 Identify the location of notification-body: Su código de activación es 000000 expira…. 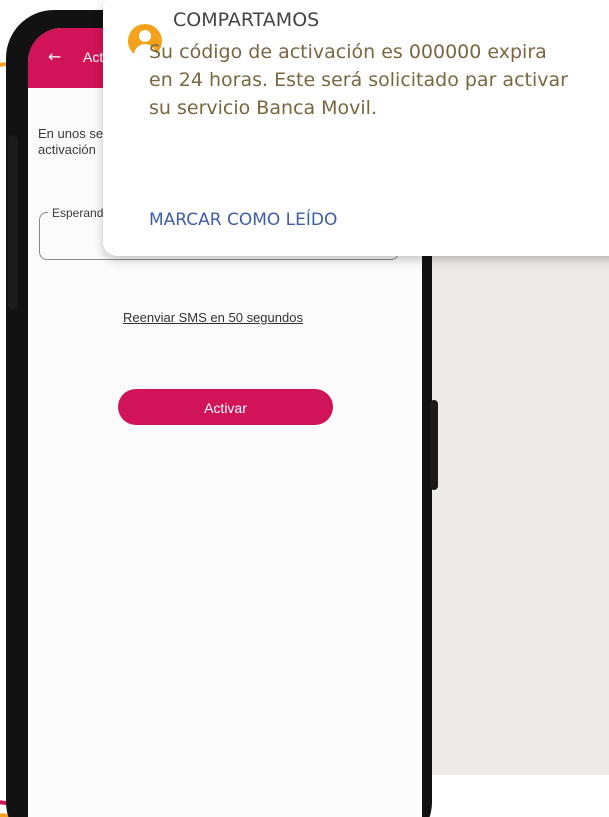
(379, 80).